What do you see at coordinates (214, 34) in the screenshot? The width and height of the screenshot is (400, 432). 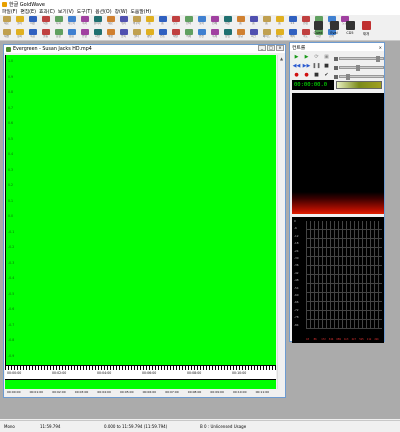 I see `toolbar-button: 복제` at bounding box center [214, 34].